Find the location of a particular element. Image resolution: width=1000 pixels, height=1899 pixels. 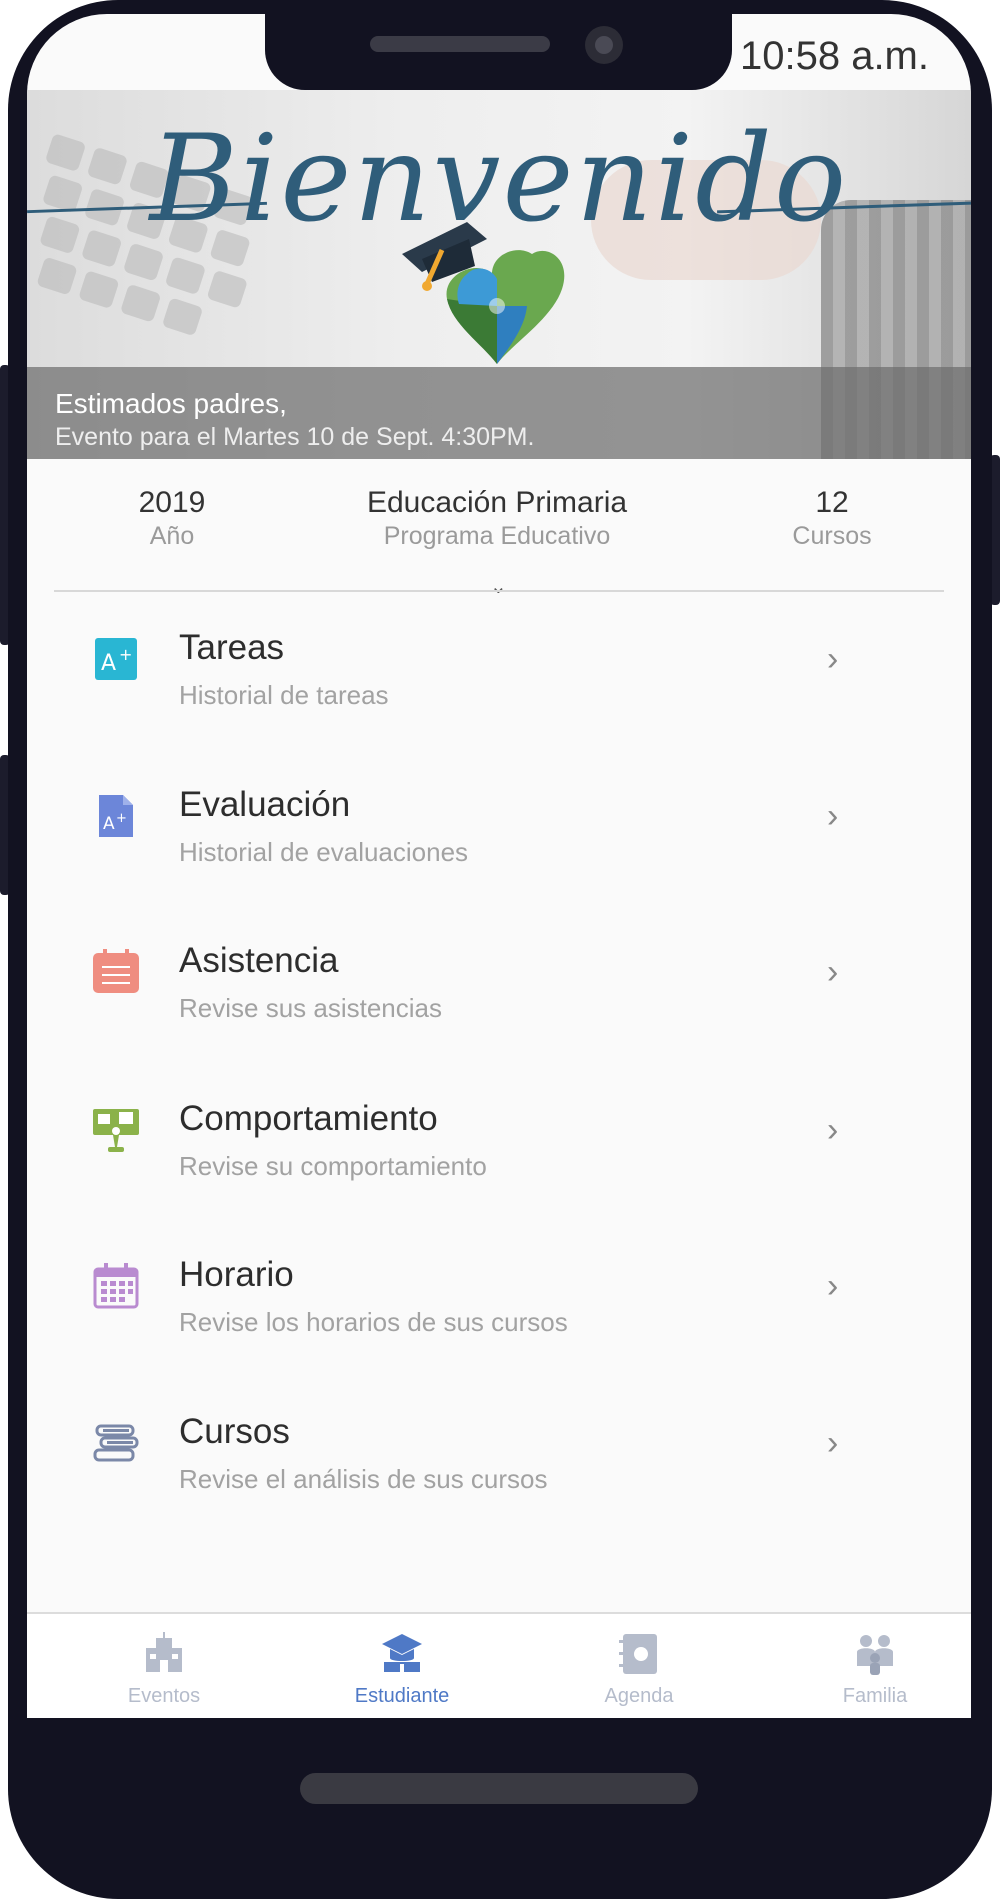

stat-courses-value: 12 is located at coordinates (832, 502).